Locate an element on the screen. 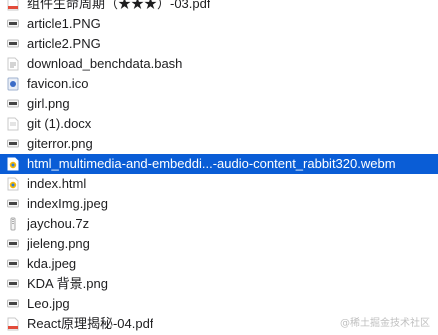  file-name: download_benchdata.bash is located at coordinates (105, 63).